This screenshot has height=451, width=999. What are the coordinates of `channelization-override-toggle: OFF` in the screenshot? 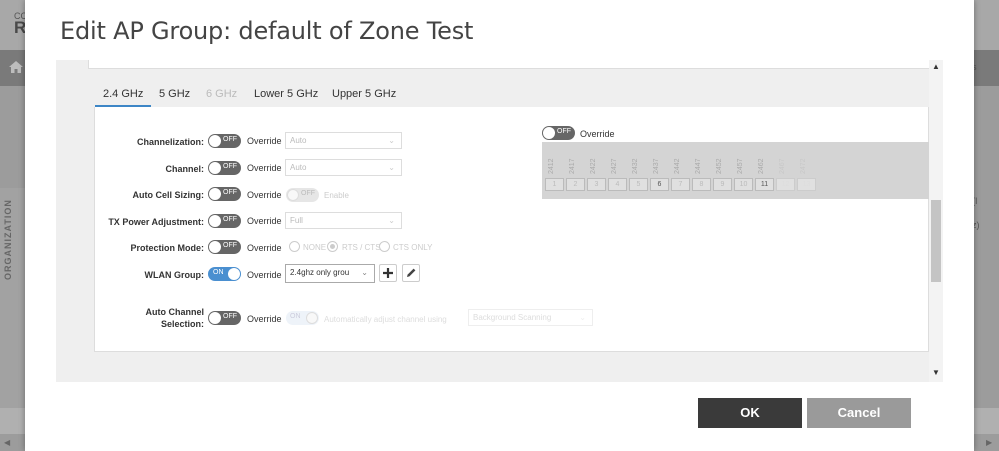 It's located at (224, 141).